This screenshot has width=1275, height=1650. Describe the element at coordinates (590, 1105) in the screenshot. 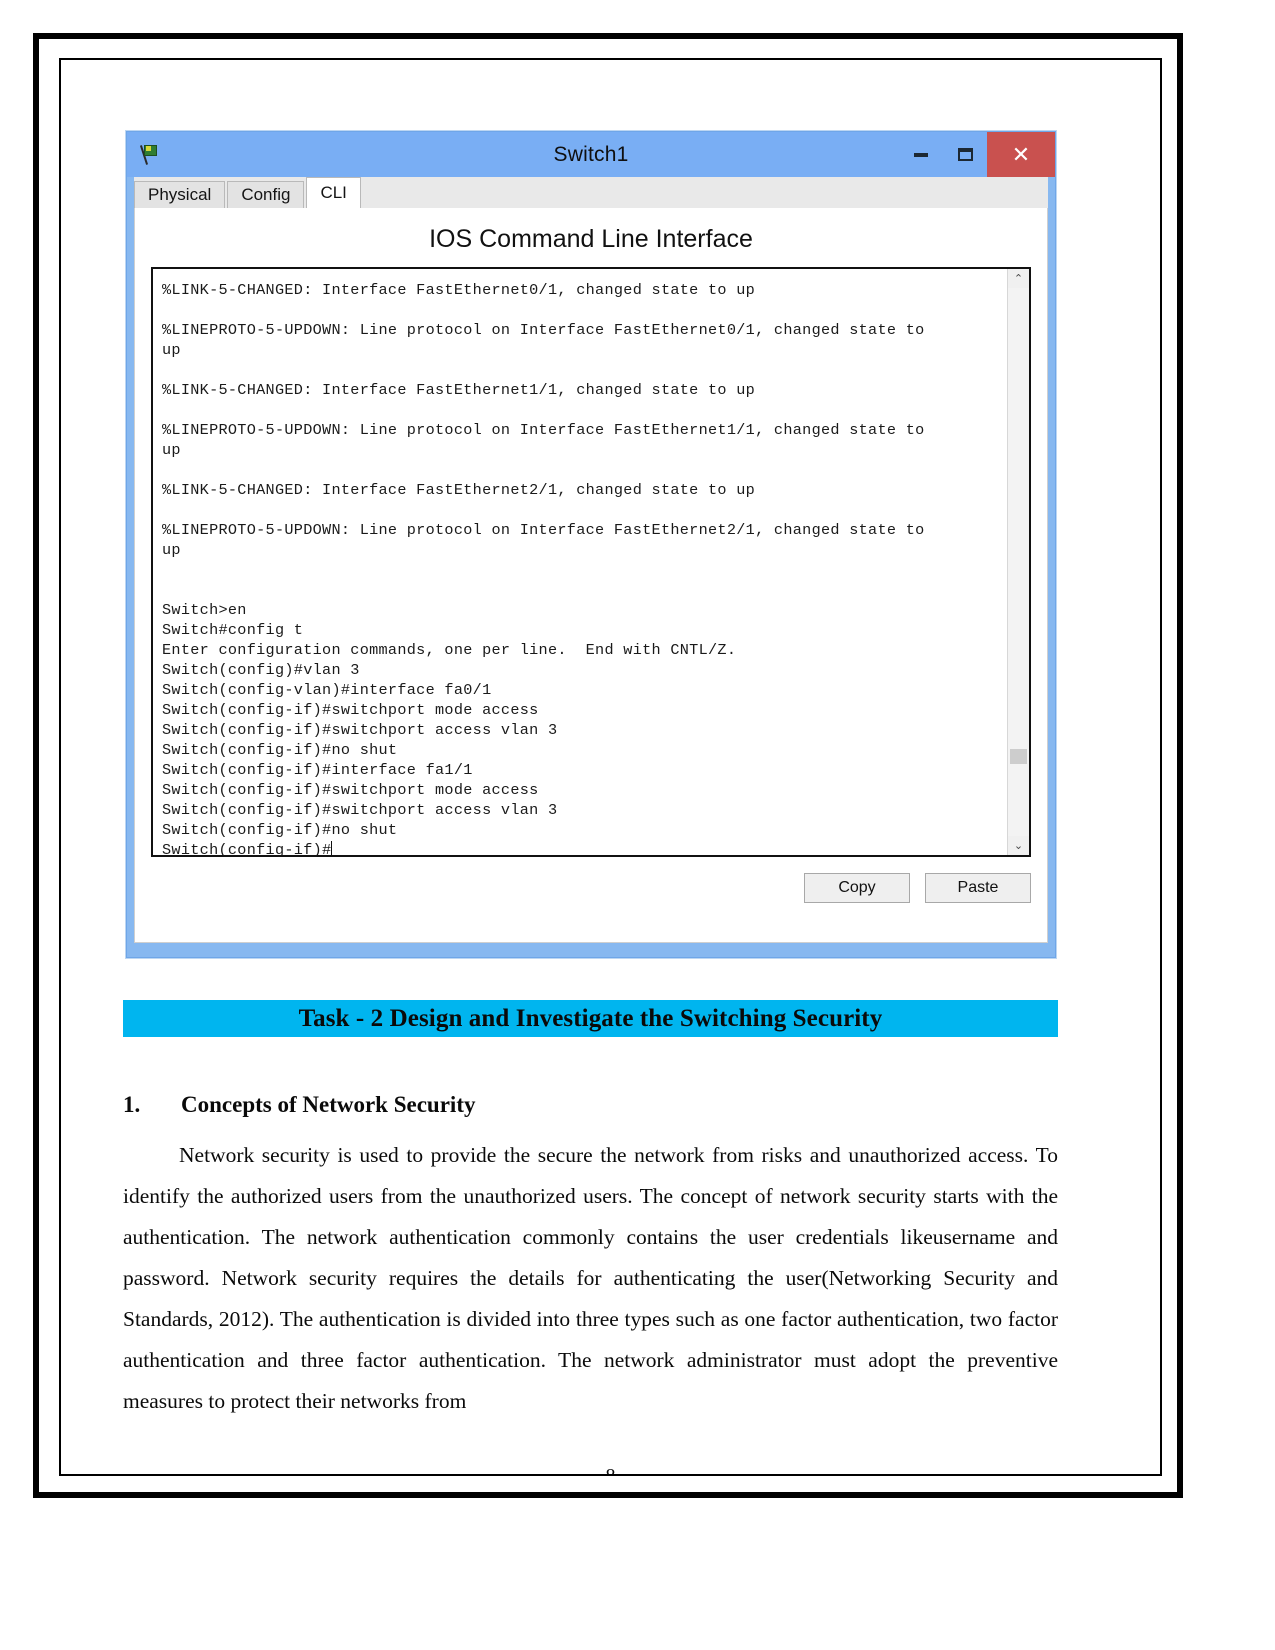

I see `section-heading: 1. Concepts of Network Security` at that location.